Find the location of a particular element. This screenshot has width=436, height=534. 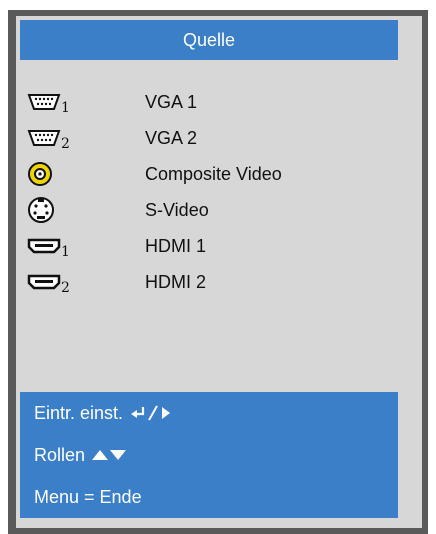

s-video-icon is located at coordinates (51, 210).